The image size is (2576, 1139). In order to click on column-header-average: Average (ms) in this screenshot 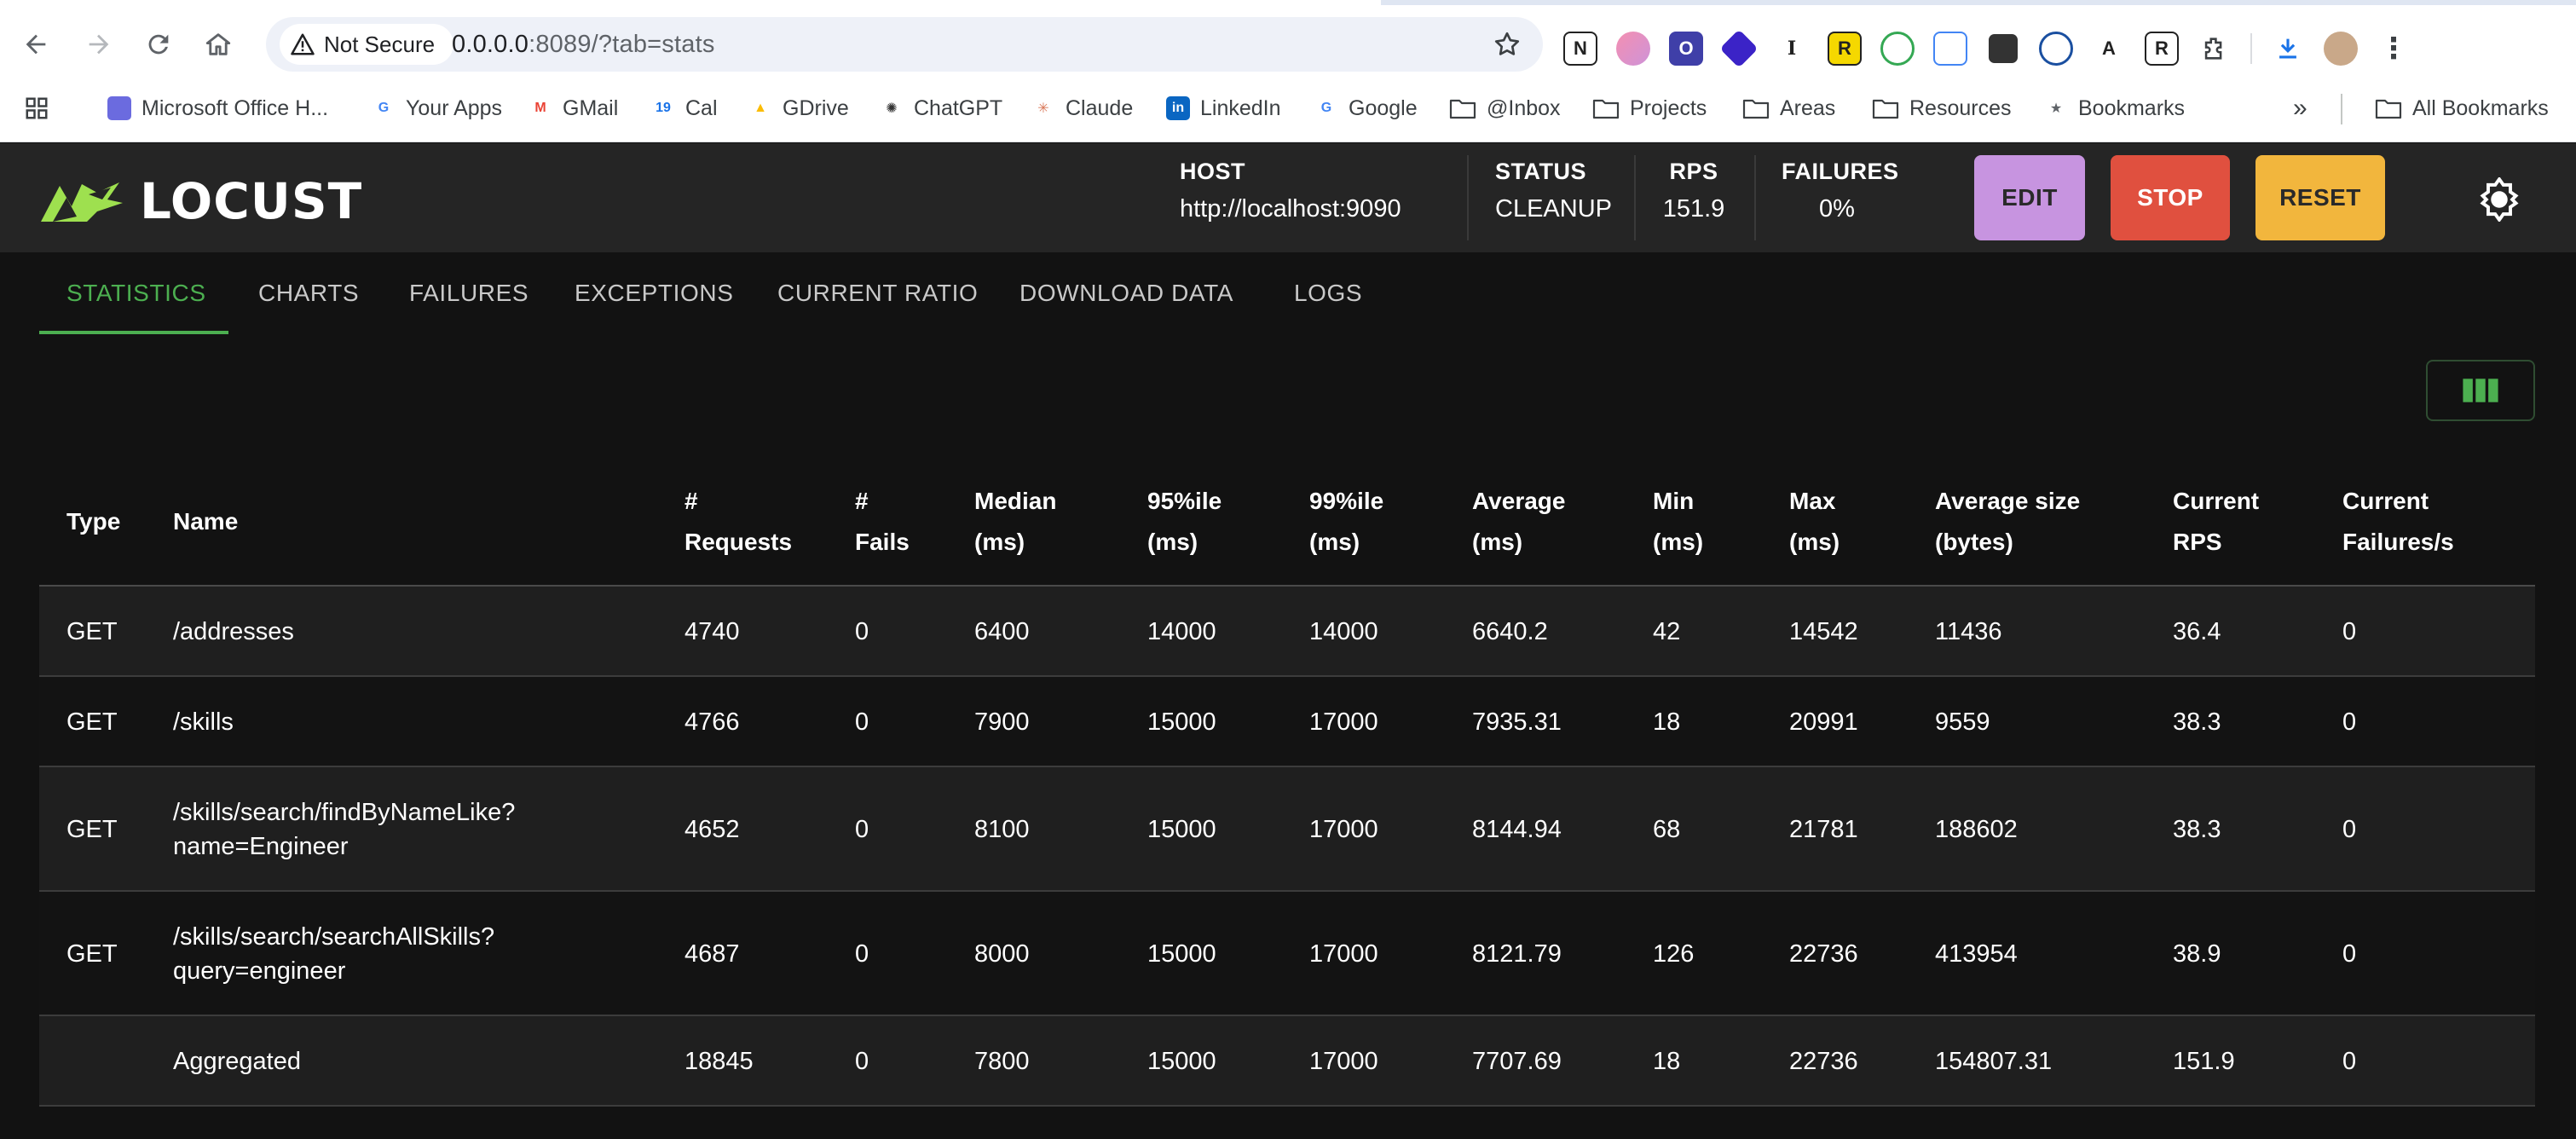, I will do `click(1518, 522)`.